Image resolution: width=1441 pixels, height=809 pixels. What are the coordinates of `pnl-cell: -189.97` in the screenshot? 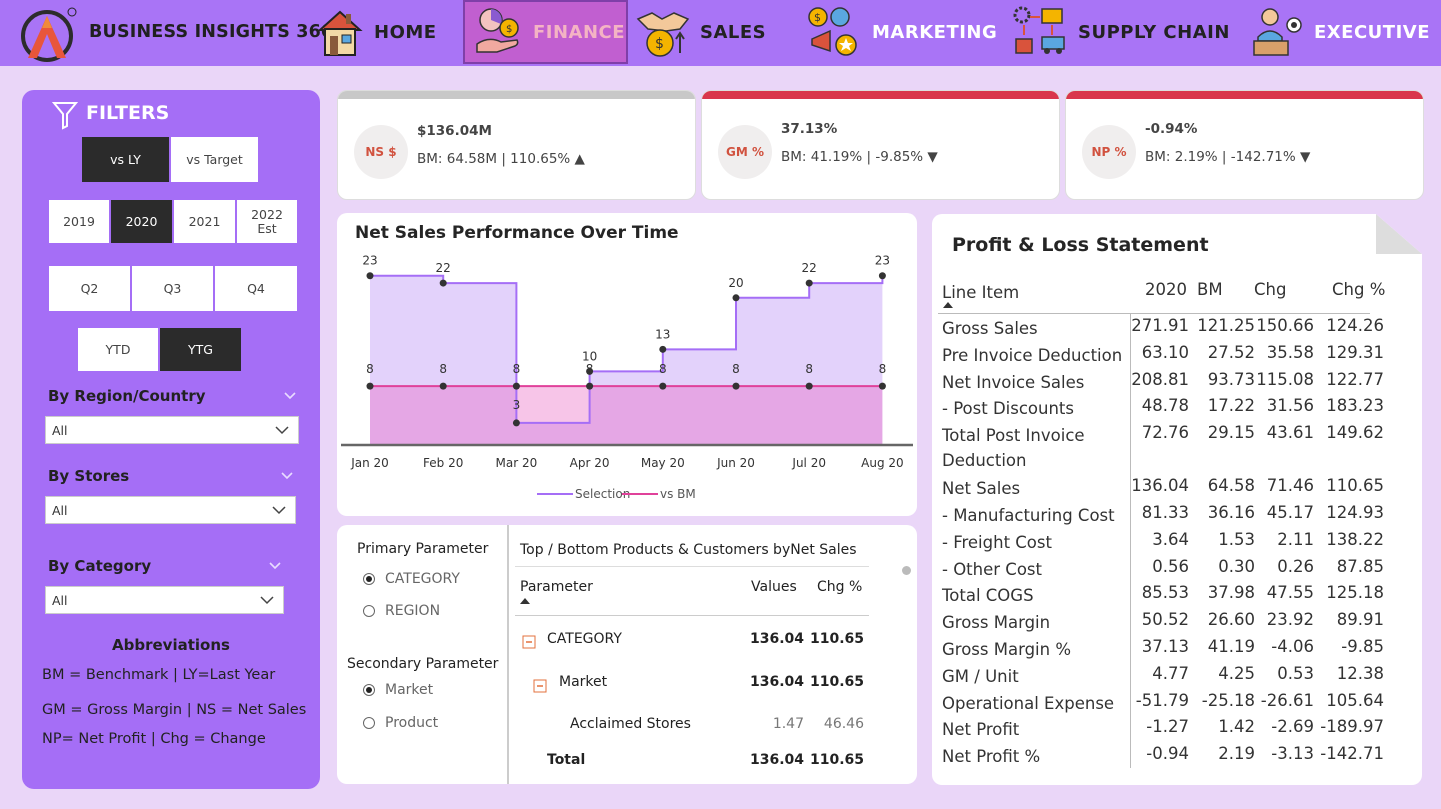 It's located at (1352, 727).